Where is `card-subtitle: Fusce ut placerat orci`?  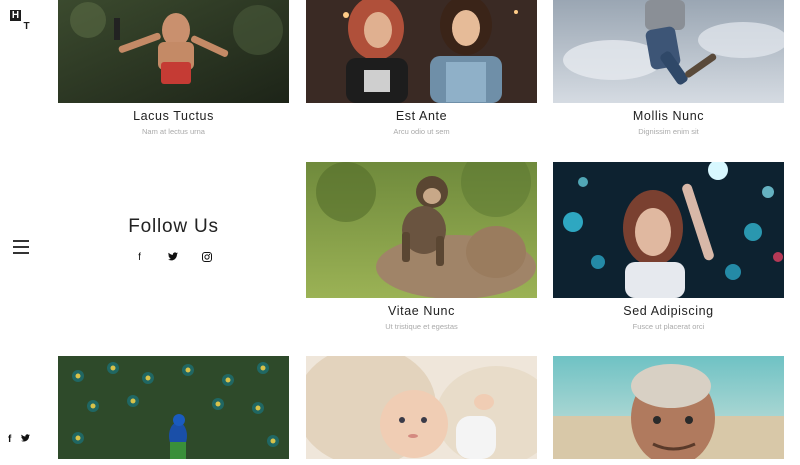
card-subtitle: Fusce ut placerat orci is located at coordinates (668, 326).